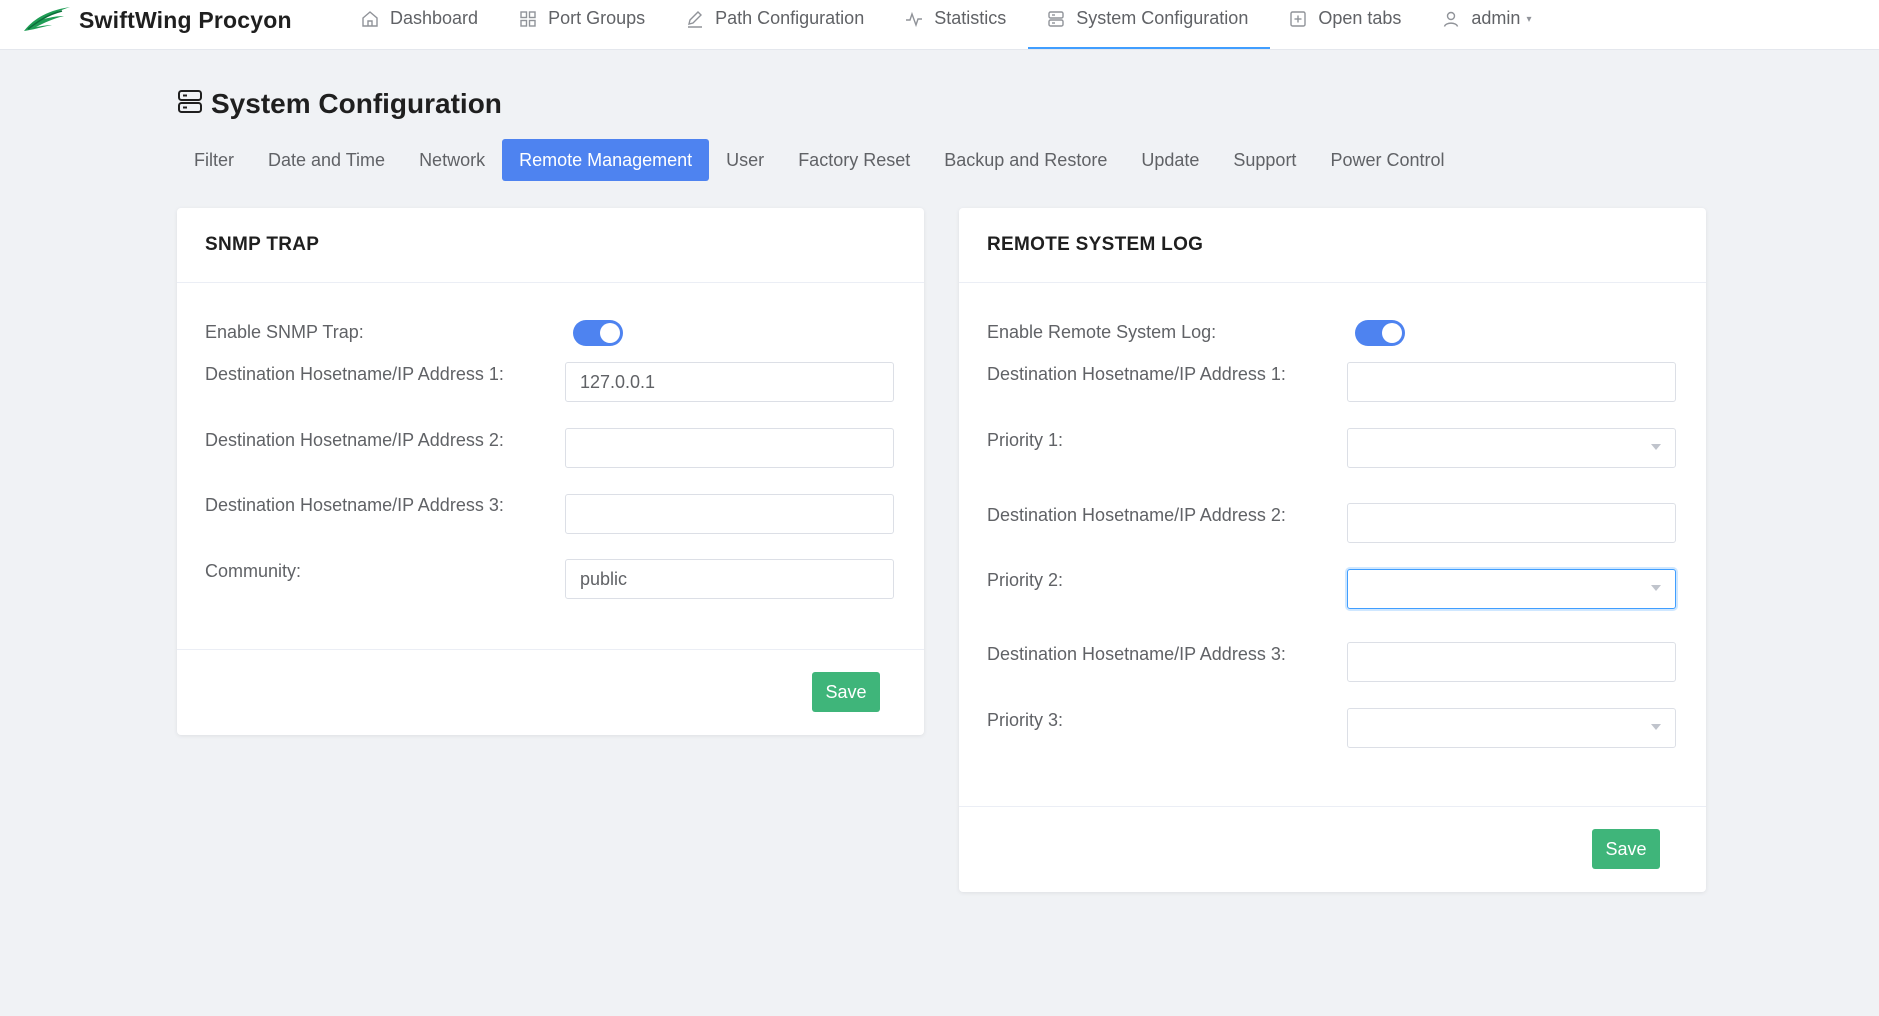 Image resolution: width=1879 pixels, height=1016 pixels. I want to click on home-icon, so click(370, 19).